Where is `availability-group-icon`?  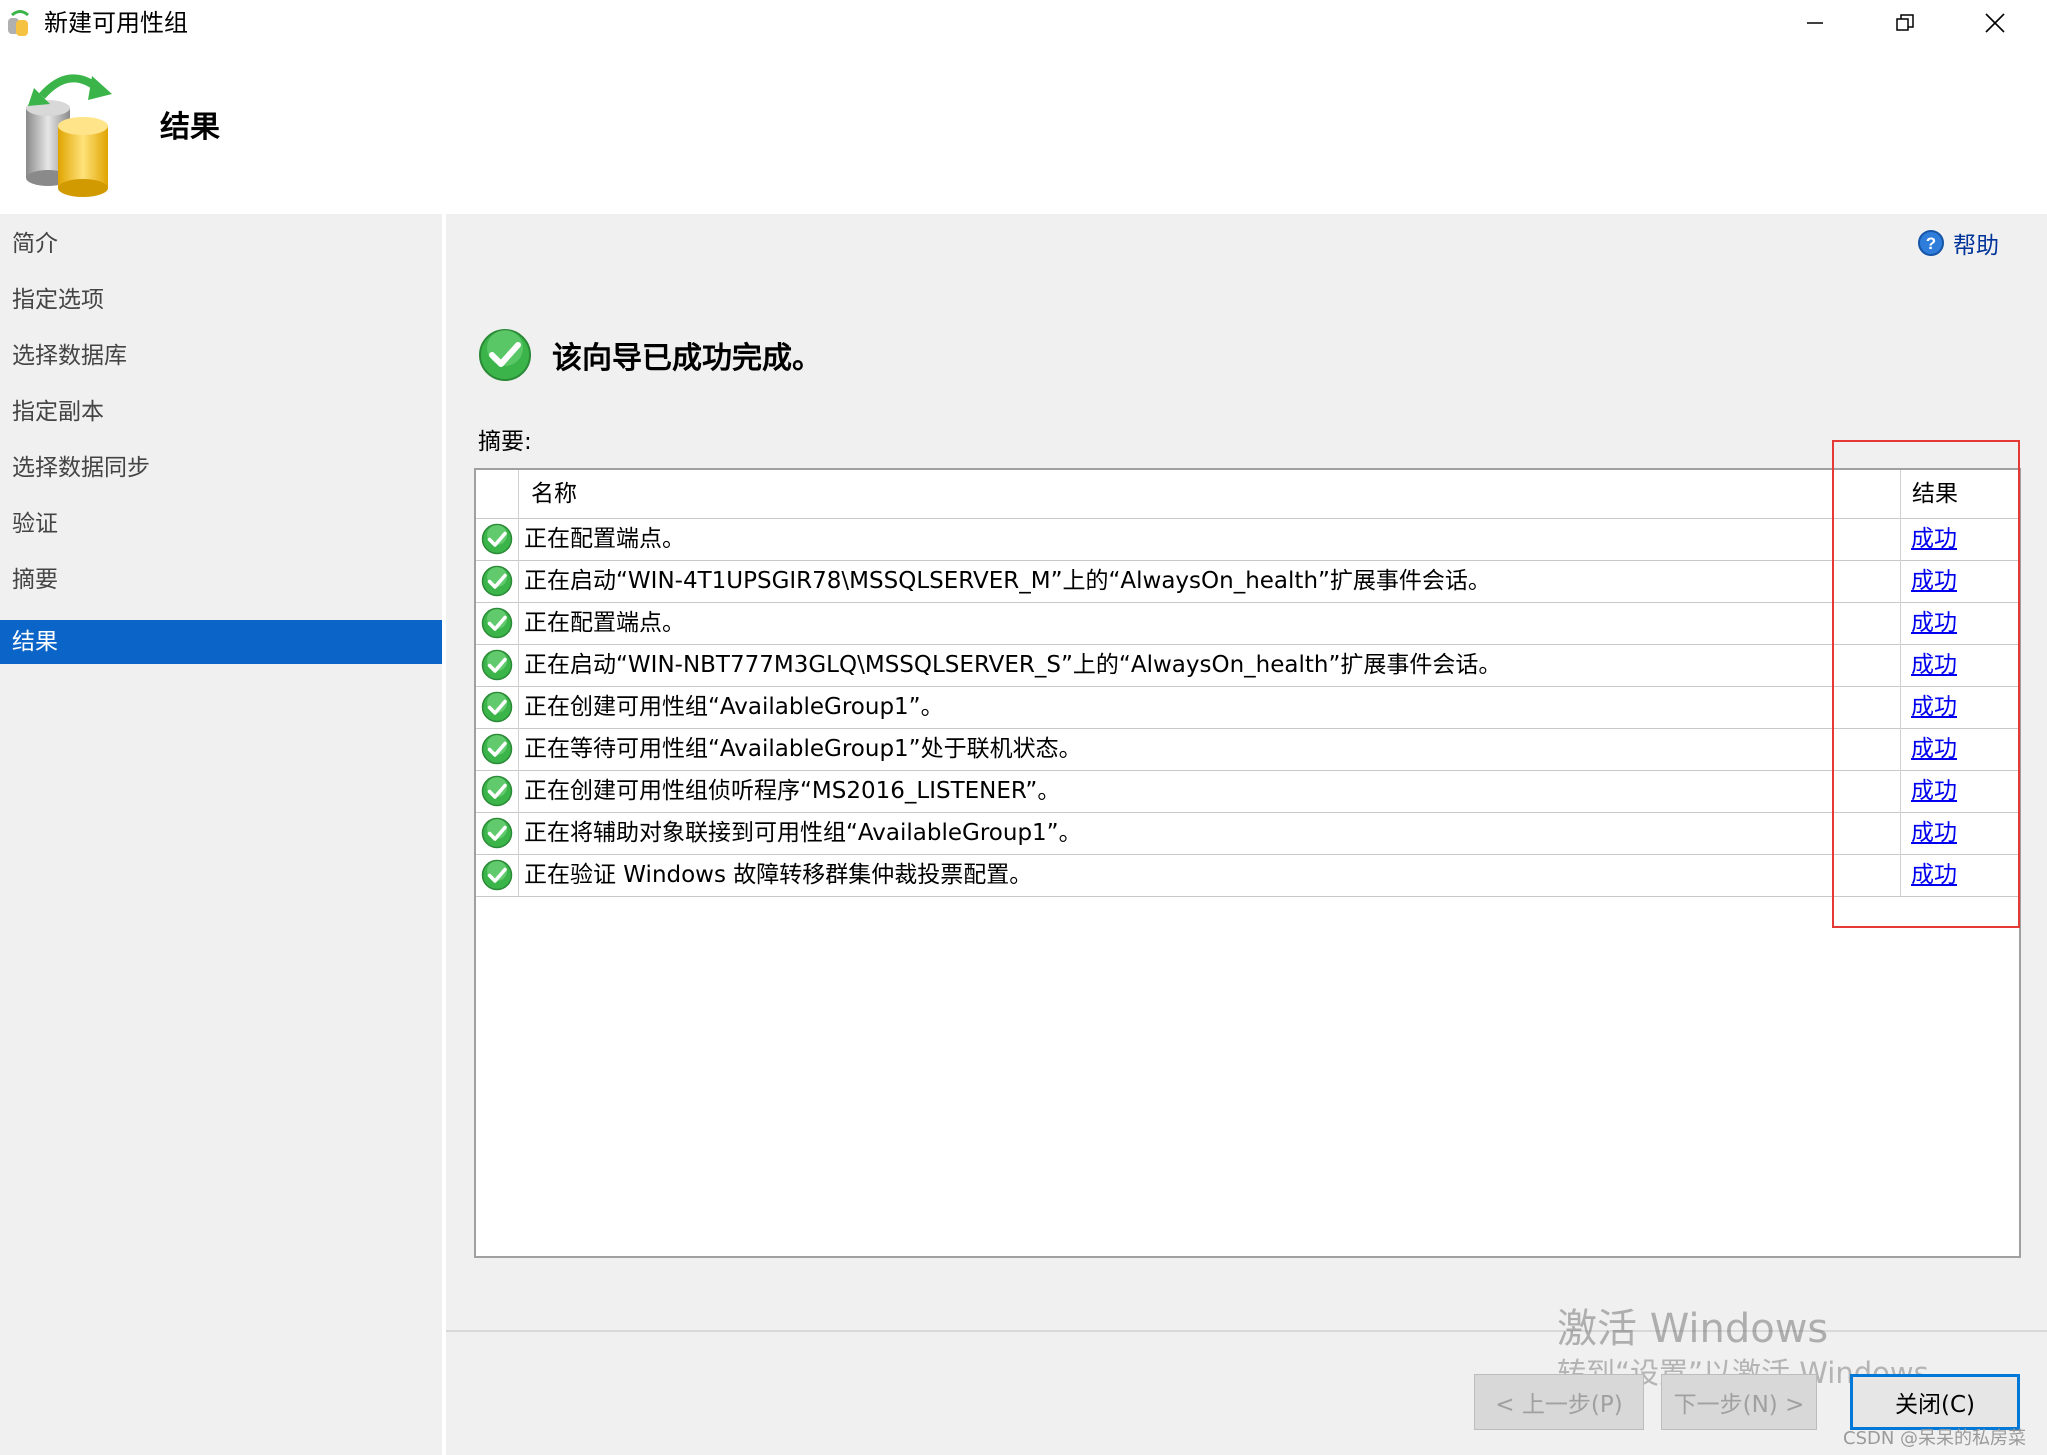
availability-group-icon is located at coordinates (69, 135).